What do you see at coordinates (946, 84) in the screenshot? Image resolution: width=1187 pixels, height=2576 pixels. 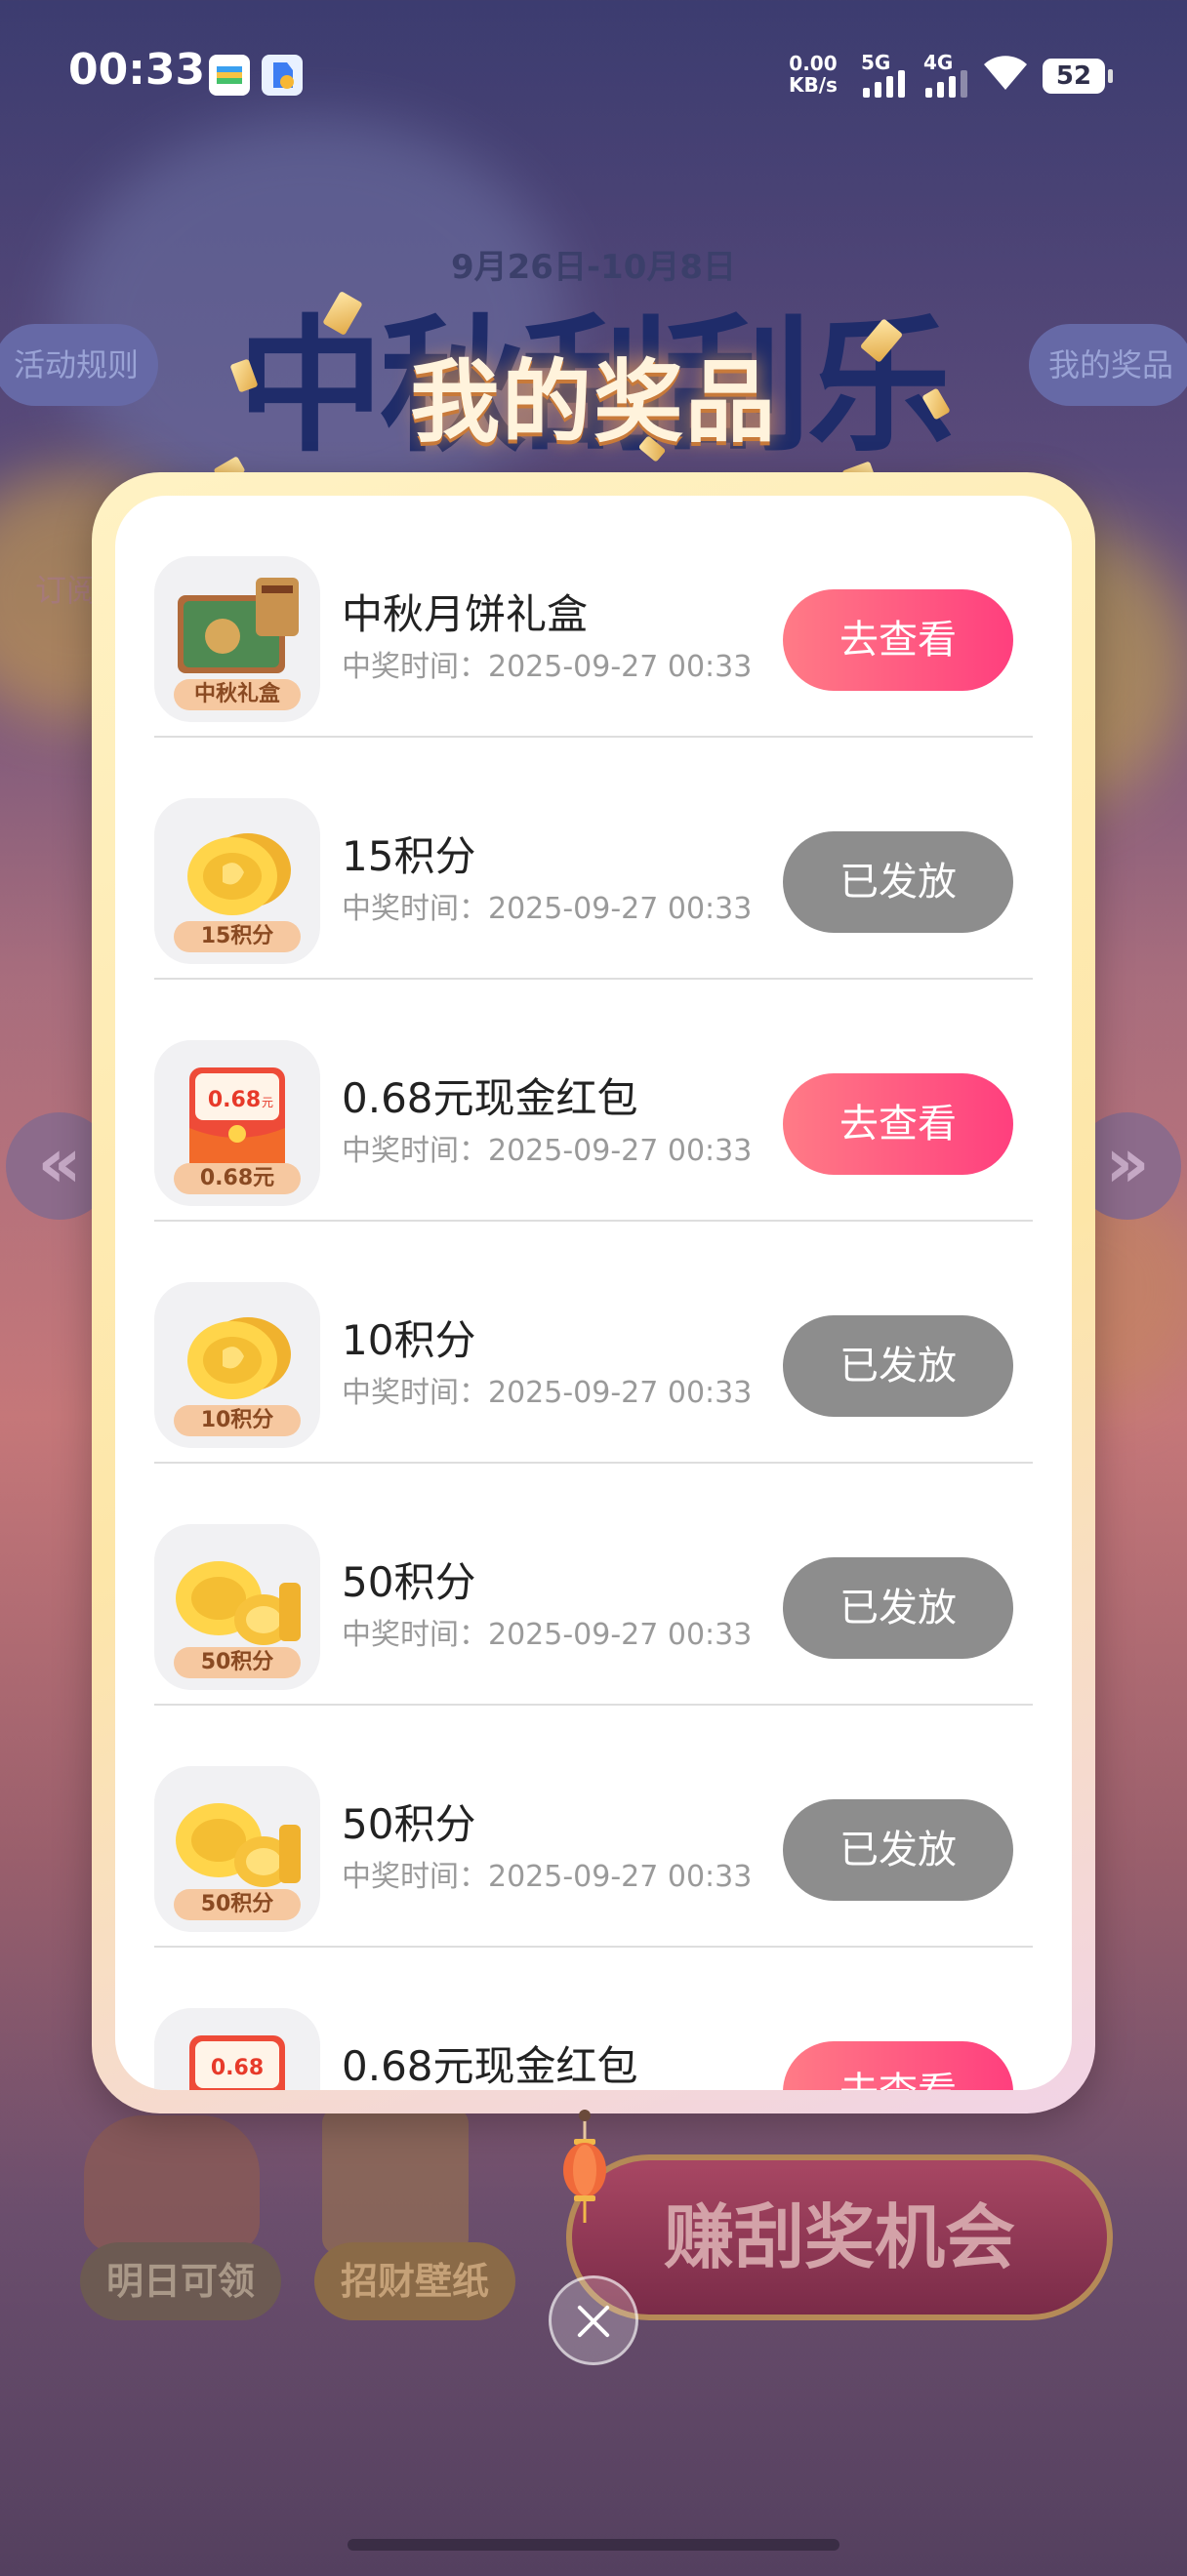 I see `sim2-signal-icon` at bounding box center [946, 84].